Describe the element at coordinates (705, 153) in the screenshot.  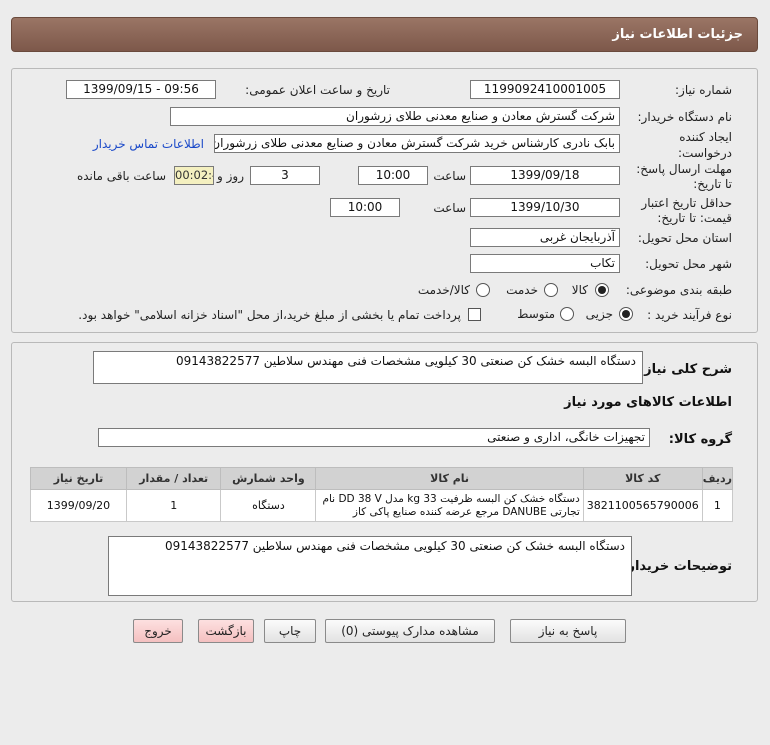
I see `creator-label-line2: درخواست:` at that location.